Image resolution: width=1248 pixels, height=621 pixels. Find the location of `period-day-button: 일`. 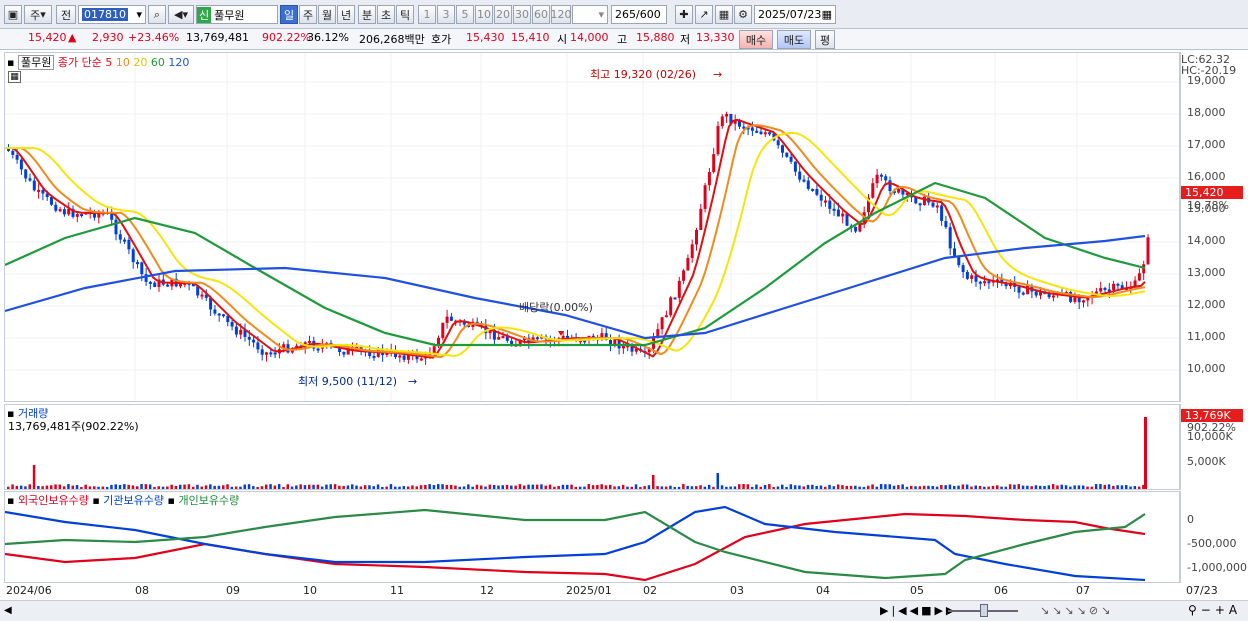

period-day-button: 일 is located at coordinates (289, 14).